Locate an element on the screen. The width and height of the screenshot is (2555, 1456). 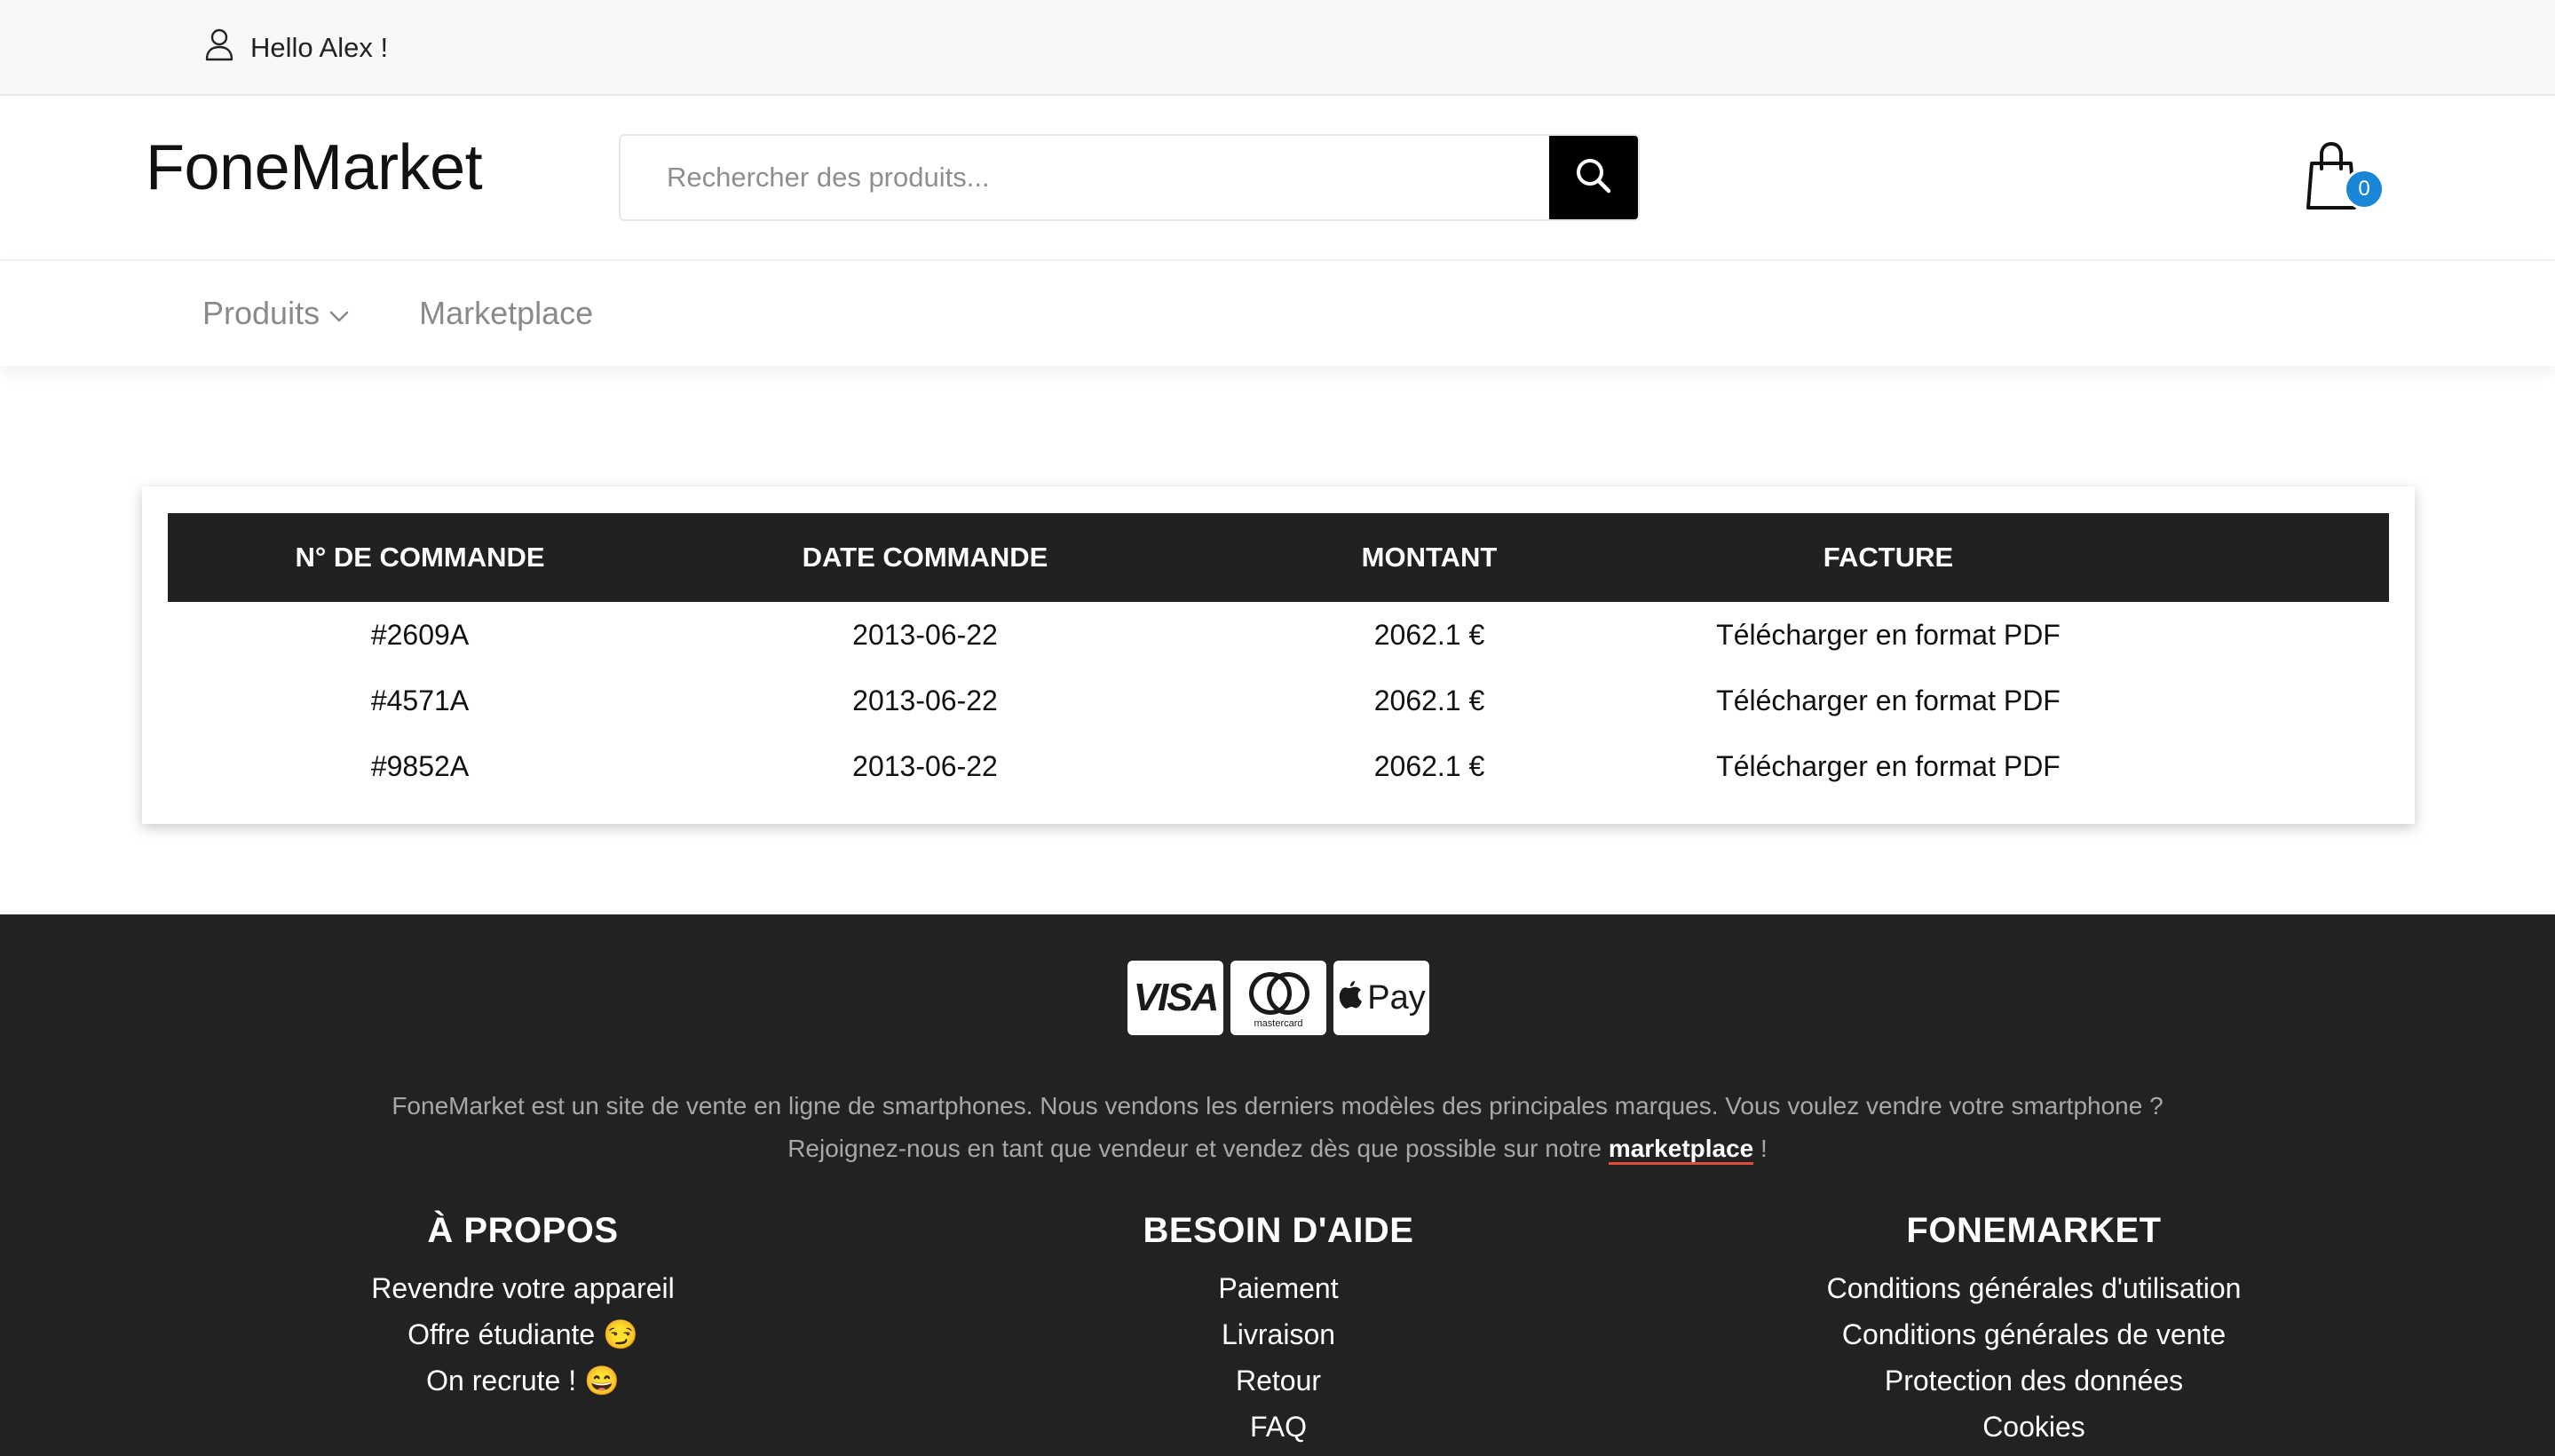
marketplace-link: marketplace is located at coordinates (1681, 1150).